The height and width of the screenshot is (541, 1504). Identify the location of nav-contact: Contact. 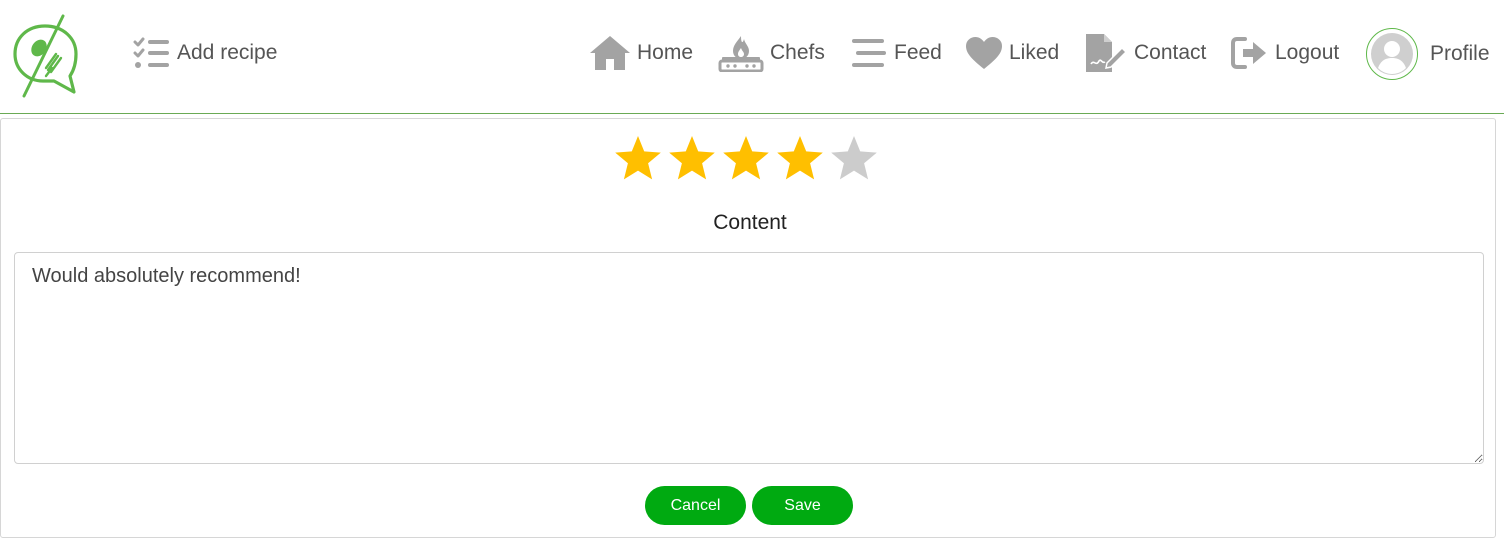
(1145, 53).